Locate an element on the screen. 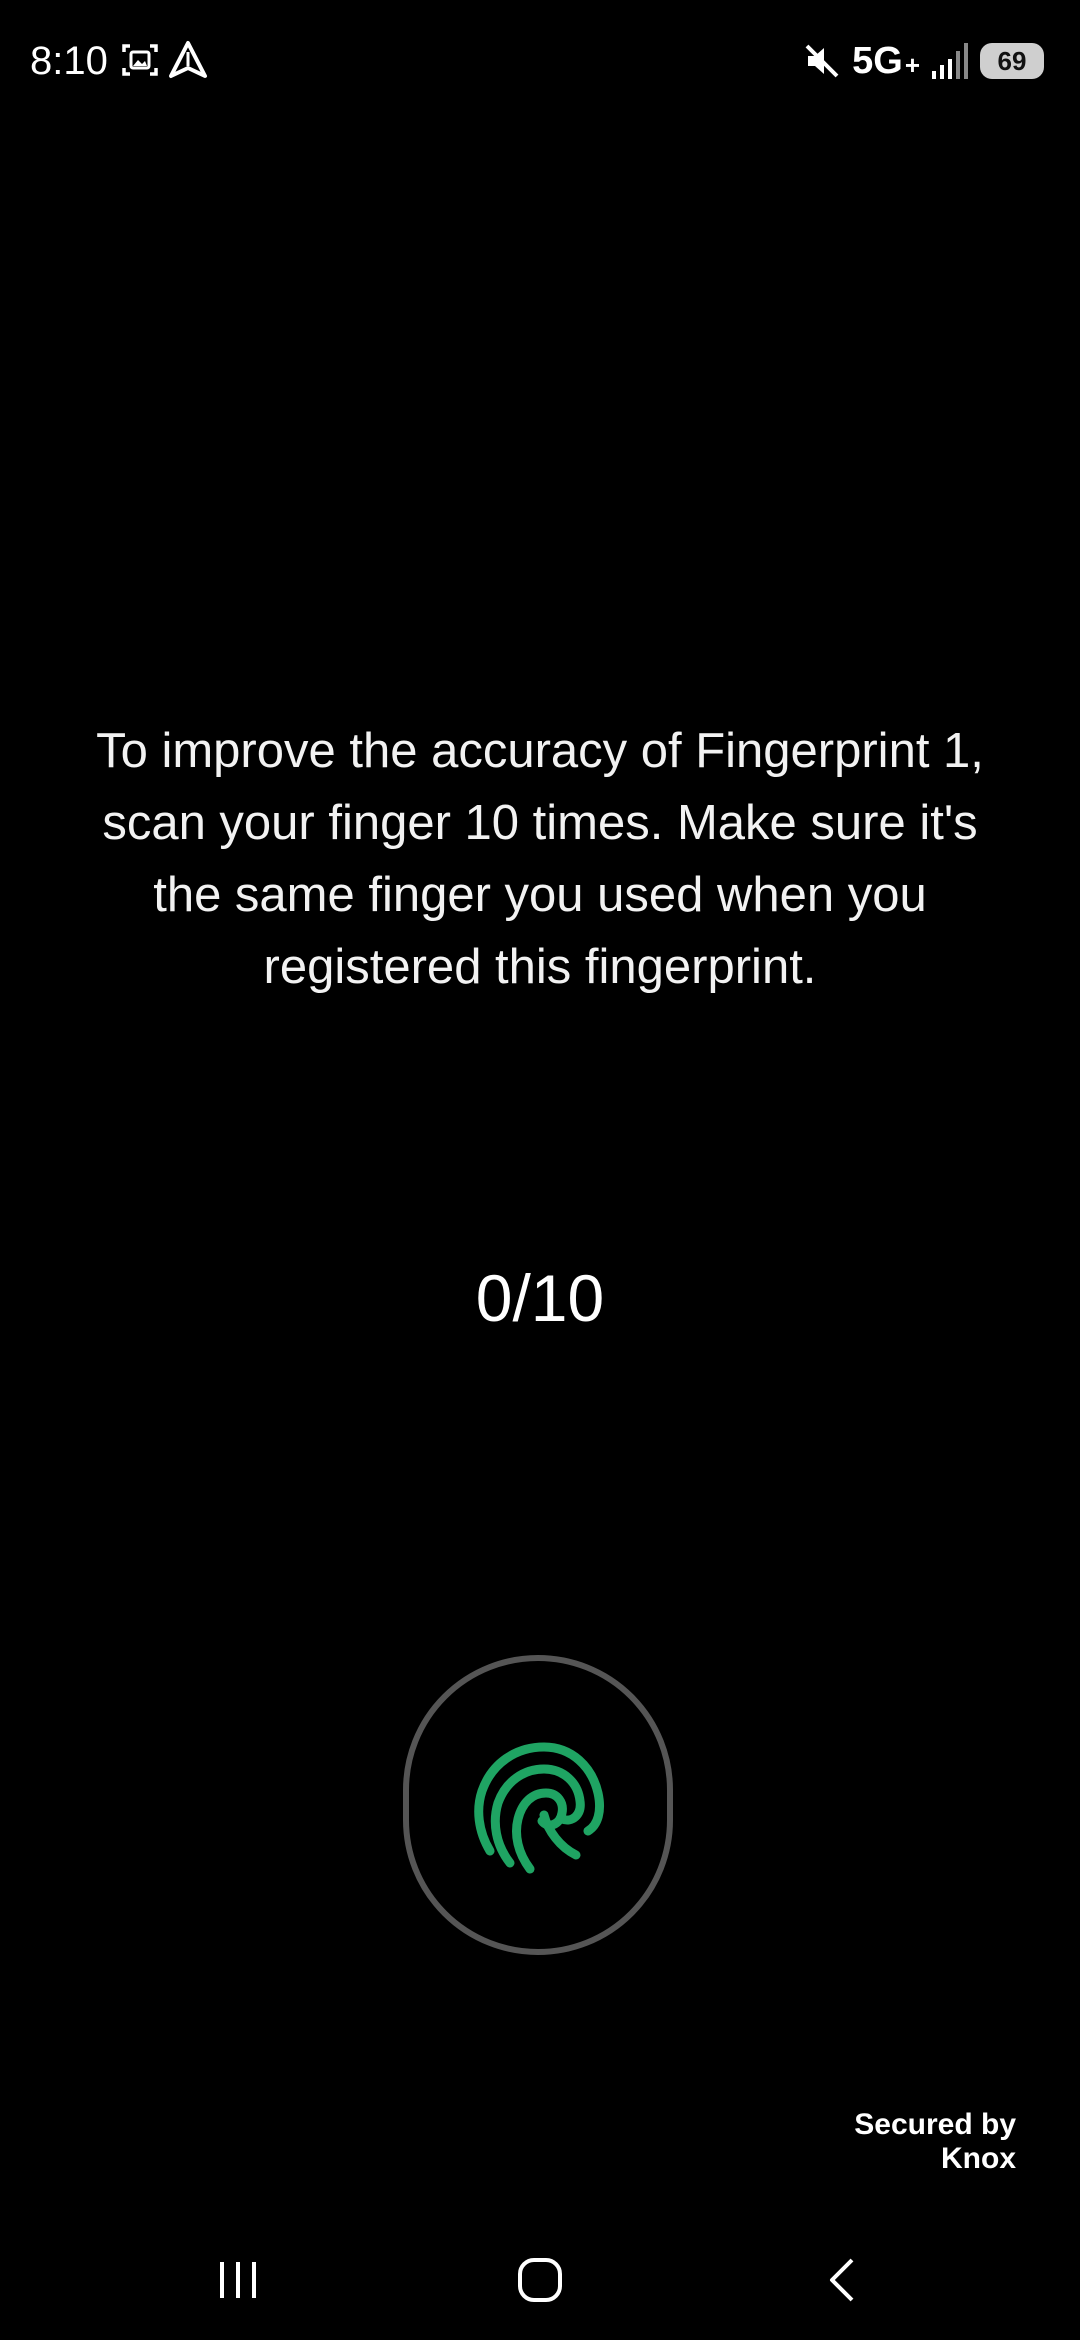 The width and height of the screenshot is (1080, 2340). fingerprint-icon is located at coordinates (538, 1805).